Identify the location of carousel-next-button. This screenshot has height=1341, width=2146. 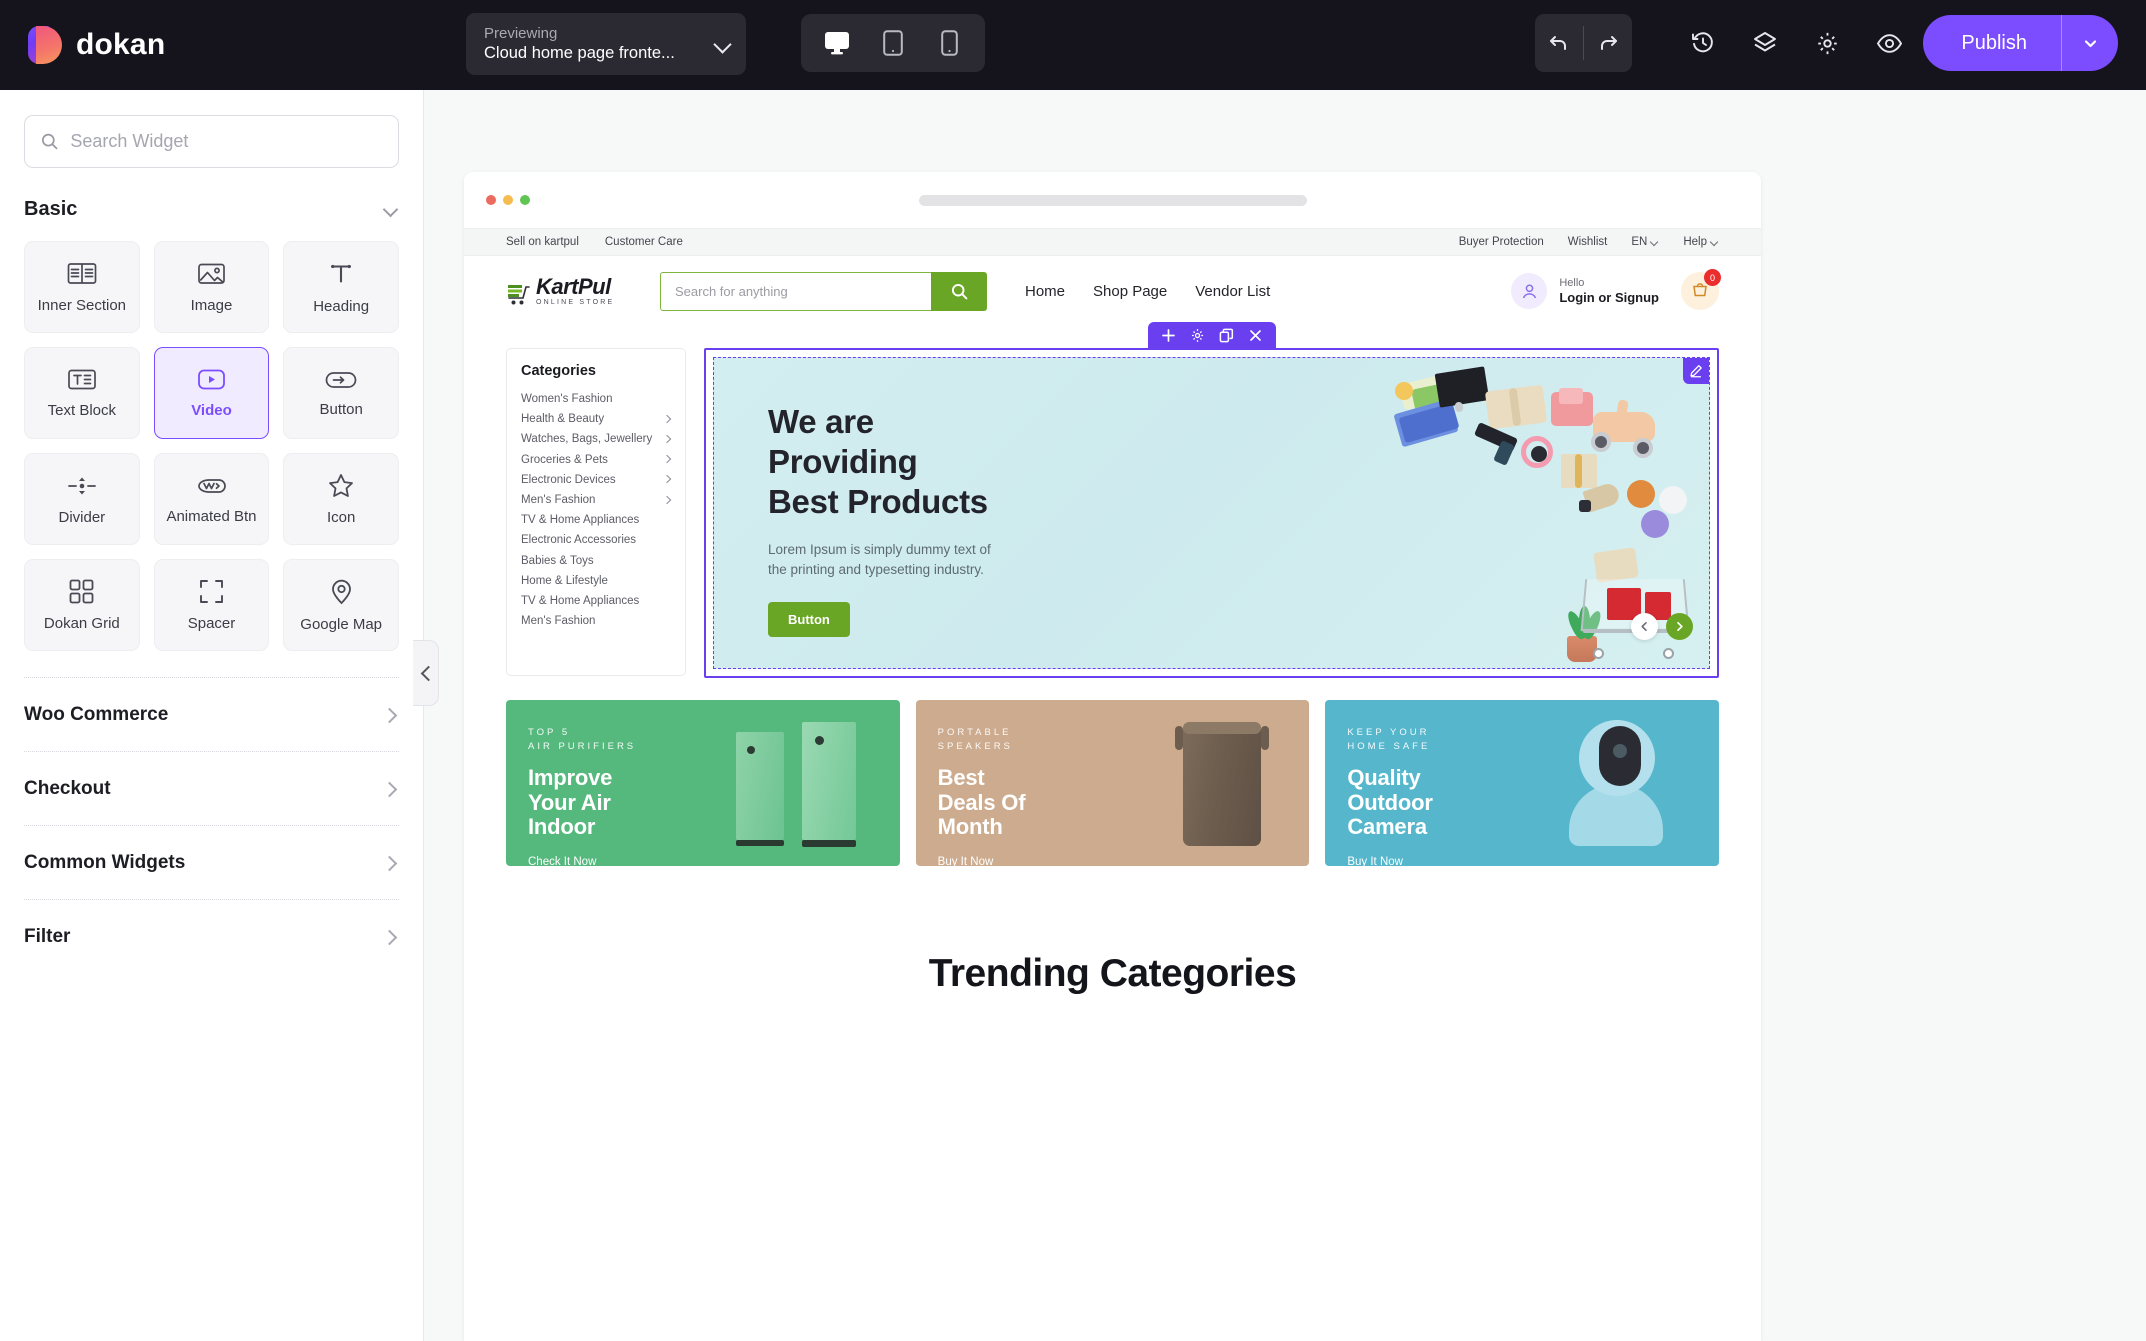
(1679, 626).